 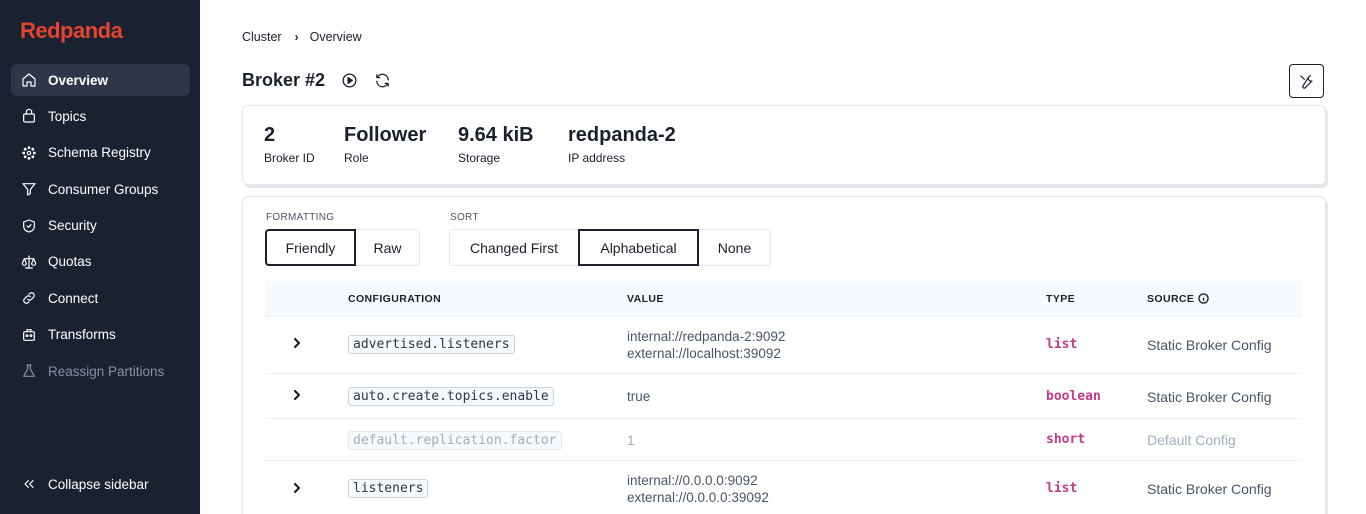 I want to click on sidebar-item-label: Topics, so click(x=67, y=116).